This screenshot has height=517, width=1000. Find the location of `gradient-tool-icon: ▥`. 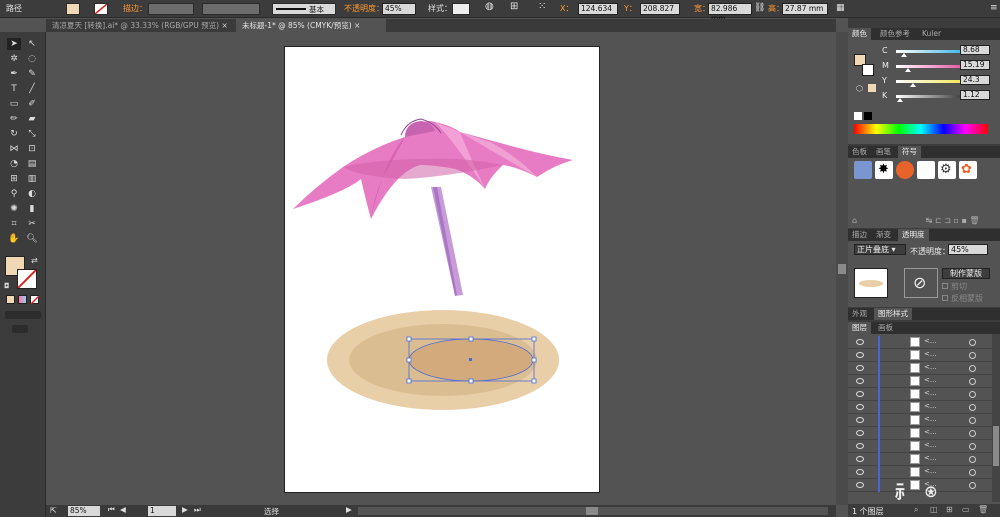

gradient-tool-icon: ▥ is located at coordinates (32, 179).